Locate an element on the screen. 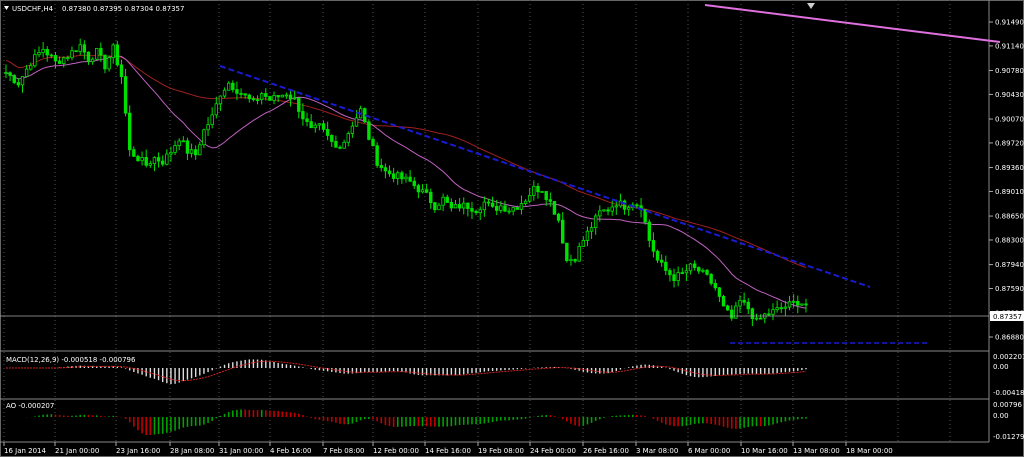 This screenshot has width=1024, height=457. time-tick-label: 19 Feb 08:00 is located at coordinates (501, 451).